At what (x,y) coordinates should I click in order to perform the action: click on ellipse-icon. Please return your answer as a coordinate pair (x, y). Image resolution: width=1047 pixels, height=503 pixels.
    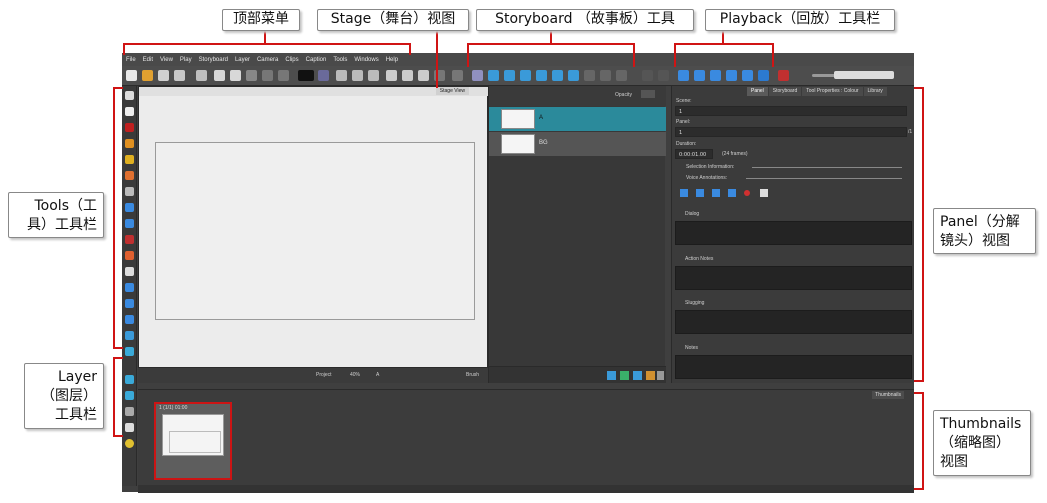
    Looking at the image, I should click on (129, 223).